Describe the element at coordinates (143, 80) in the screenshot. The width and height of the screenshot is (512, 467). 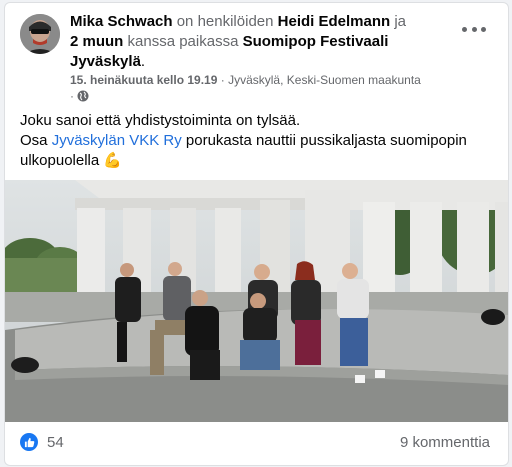
I see `post-date: 15. heinäkuuta kello 19.19` at that location.